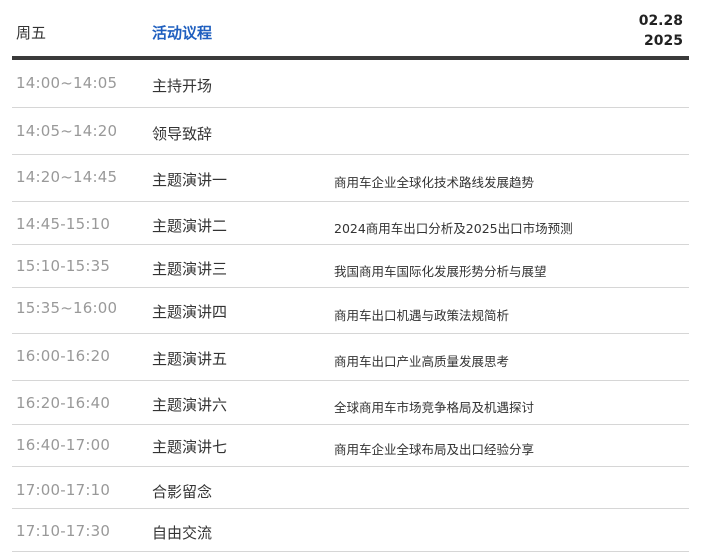 This screenshot has width=705, height=559. I want to click on row-session: 自由交流, so click(182, 533).